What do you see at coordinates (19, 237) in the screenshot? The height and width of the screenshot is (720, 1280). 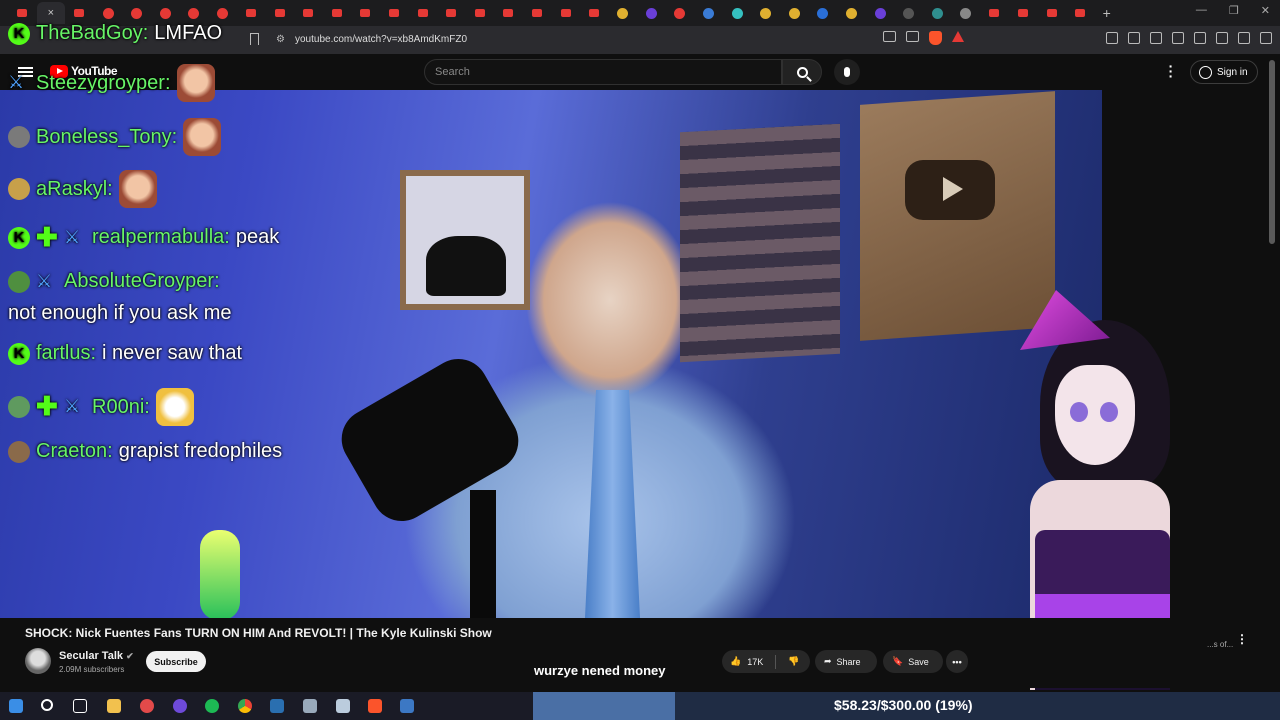 I see `kick-badge-icon: K` at bounding box center [19, 237].